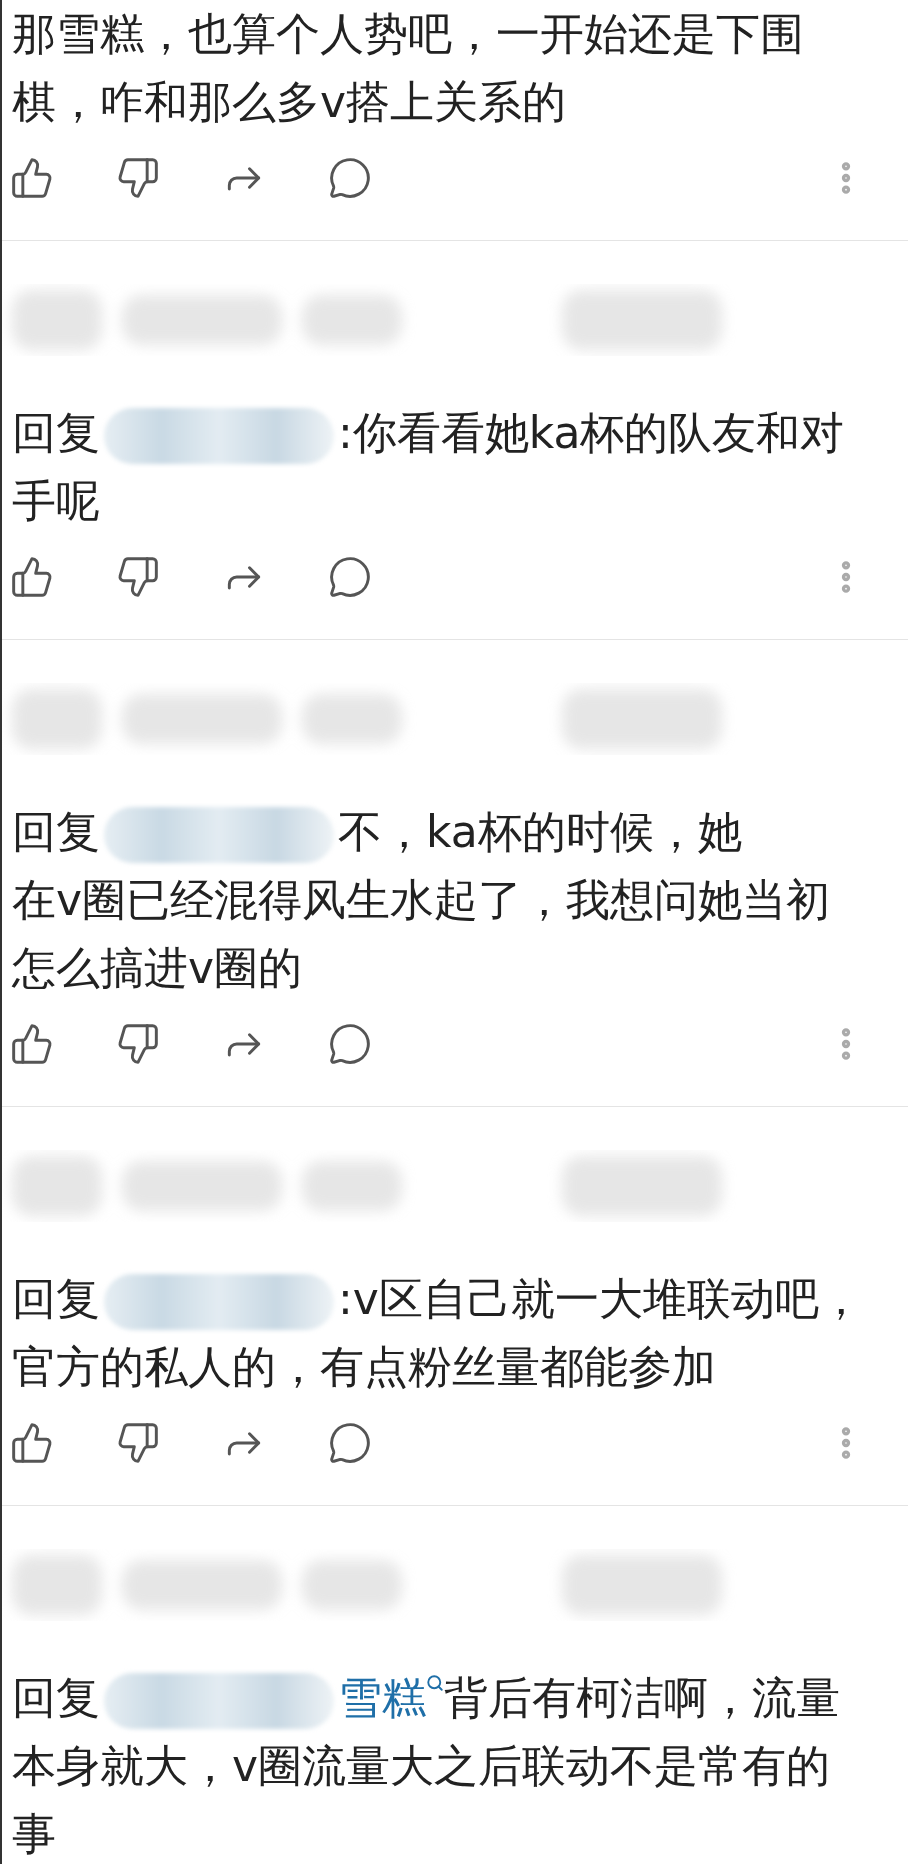 The height and width of the screenshot is (1864, 908). Describe the element at coordinates (364, 1367) in the screenshot. I see `comment-text: 官方的私人的，有点粉丝量都能参加` at that location.